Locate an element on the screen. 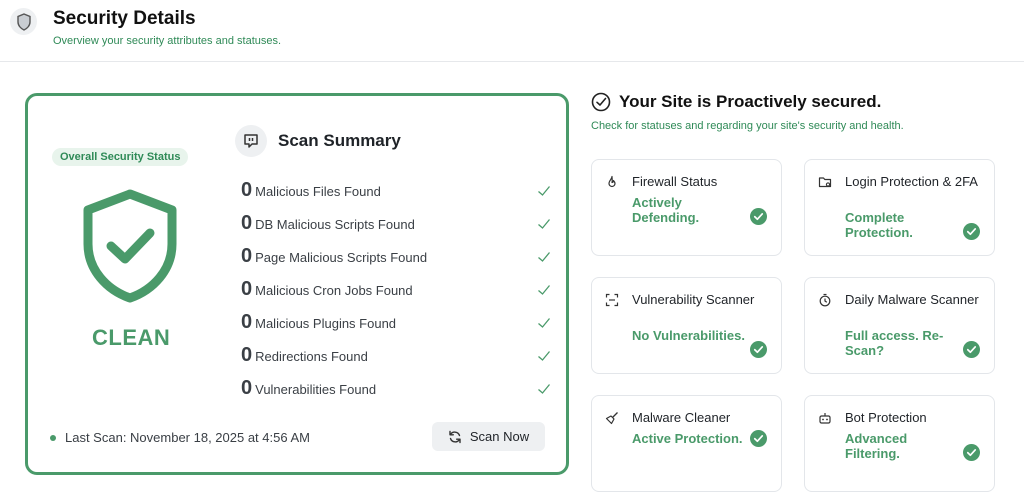 This screenshot has width=1024, height=492. list-item: 0 DB Malicious Scripts Found is located at coordinates (396, 223).